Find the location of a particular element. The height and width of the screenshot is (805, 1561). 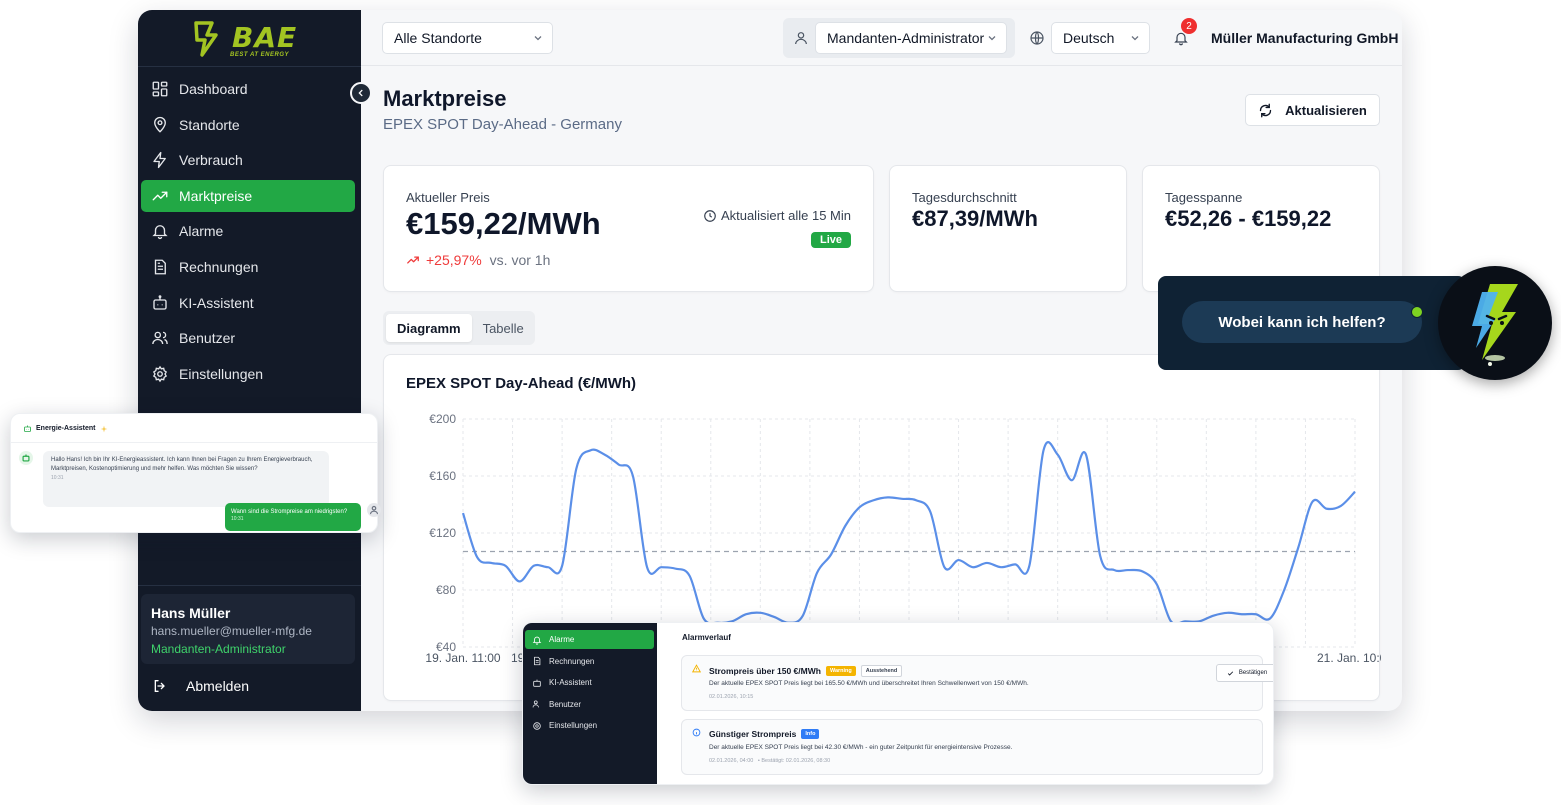

lightning-icon is located at coordinates (159, 160).